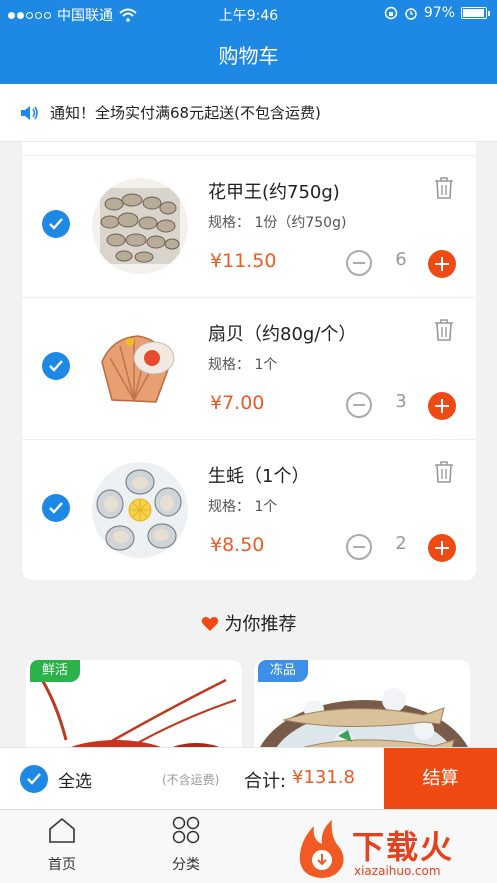 Image resolution: width=497 pixels, height=883 pixels. Describe the element at coordinates (391, 13) in the screenshot. I see `orientation-lock-icon` at that location.